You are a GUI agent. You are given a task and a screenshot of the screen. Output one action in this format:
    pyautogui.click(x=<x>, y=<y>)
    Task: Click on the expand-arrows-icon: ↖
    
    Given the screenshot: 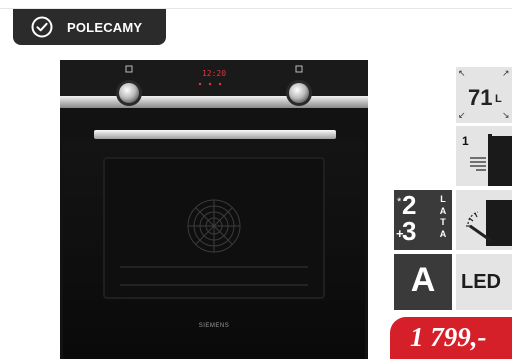 What is the action you would take?
    pyautogui.click(x=462, y=73)
    